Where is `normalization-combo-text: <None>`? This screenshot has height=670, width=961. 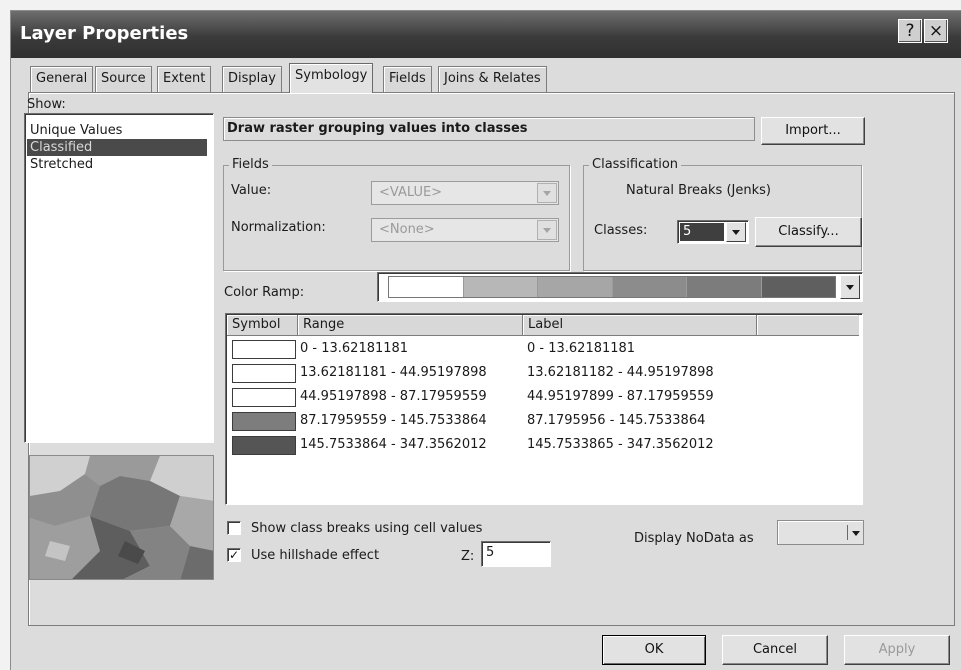
normalization-combo-text: <None> is located at coordinates (407, 229).